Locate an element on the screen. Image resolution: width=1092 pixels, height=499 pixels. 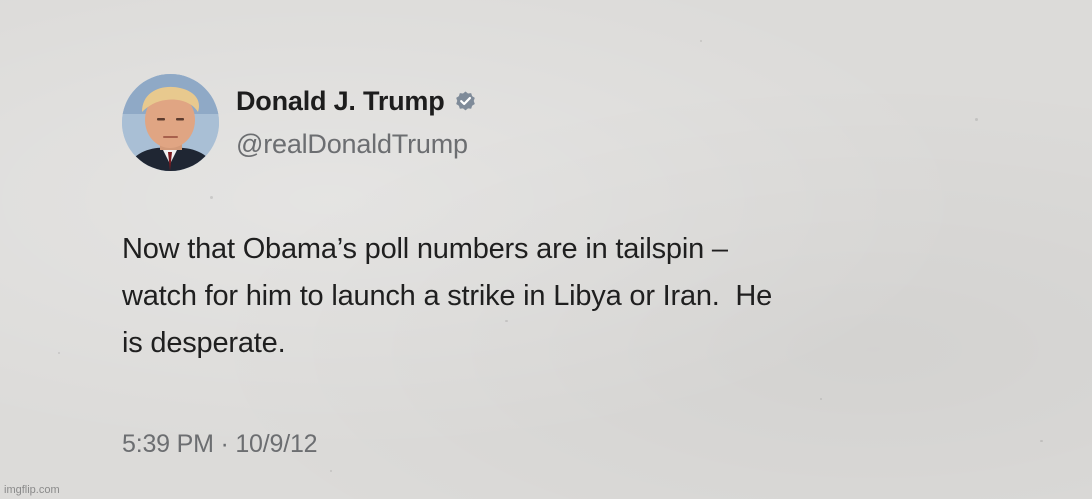
verified-badge-icon is located at coordinates (465, 101).